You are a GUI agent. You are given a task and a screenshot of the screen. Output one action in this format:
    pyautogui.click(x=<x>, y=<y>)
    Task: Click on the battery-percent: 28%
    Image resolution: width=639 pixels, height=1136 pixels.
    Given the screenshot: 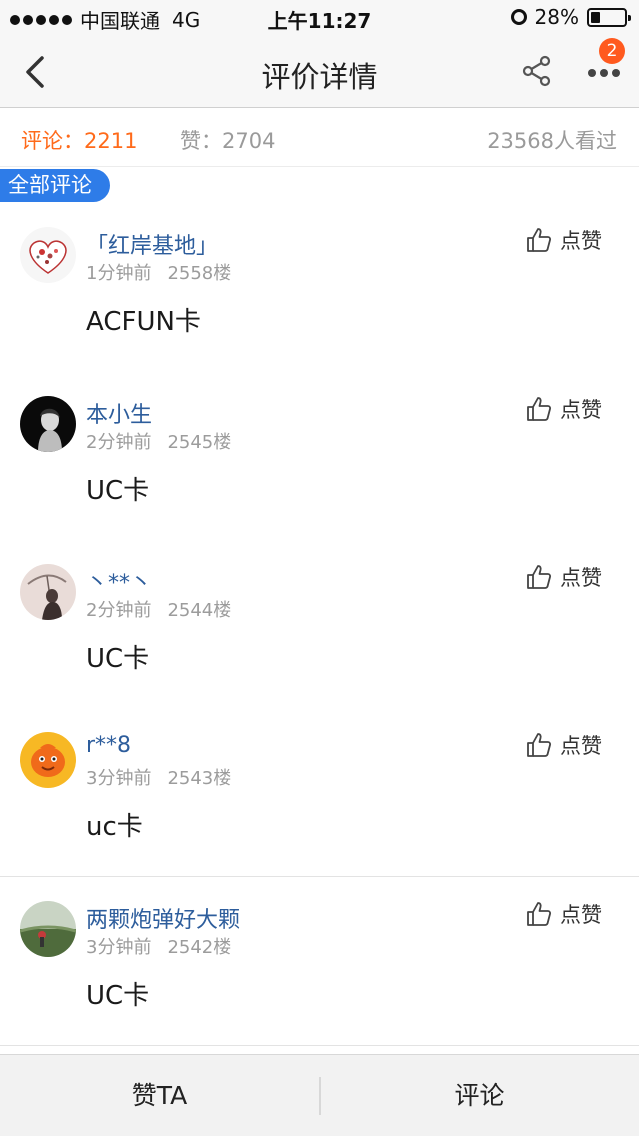 What is the action you would take?
    pyautogui.click(x=556, y=17)
    